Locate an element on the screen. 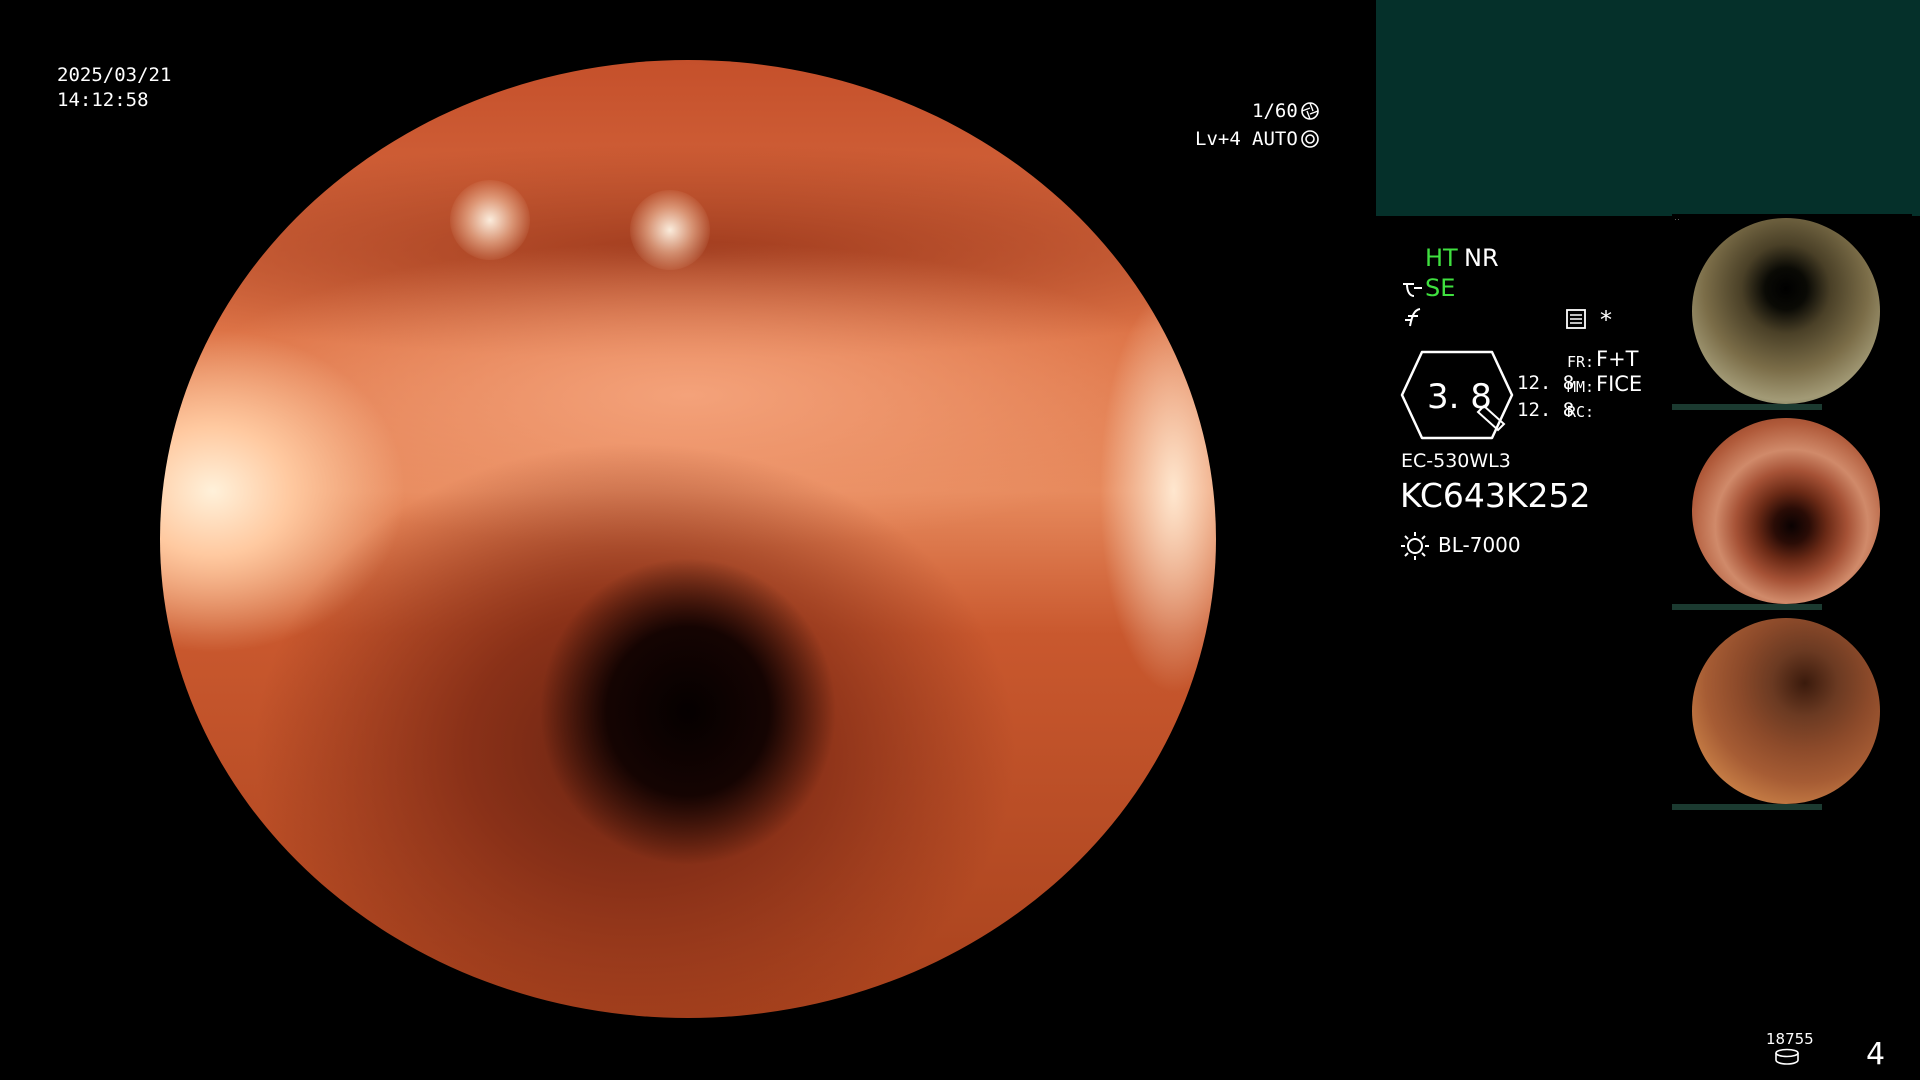 This screenshot has width=1920, height=1080. scope-hook-icon is located at coordinates (1412, 290).